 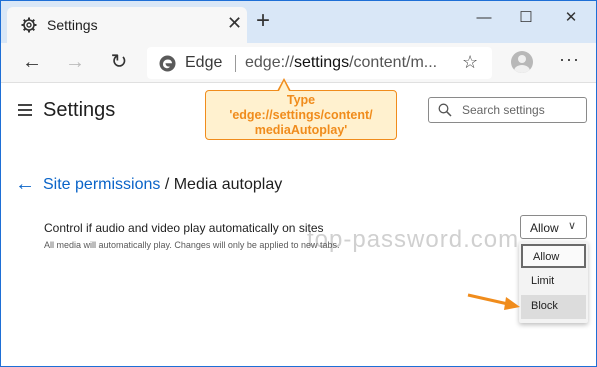 I want to click on option-allow: Allow, so click(x=553, y=256).